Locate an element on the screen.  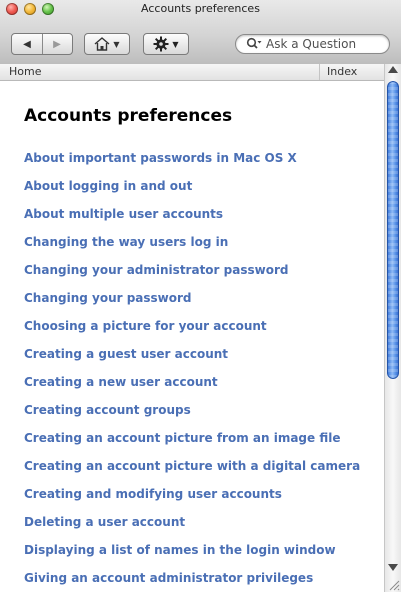
breadcrumb: Home Index is located at coordinates (192, 72).